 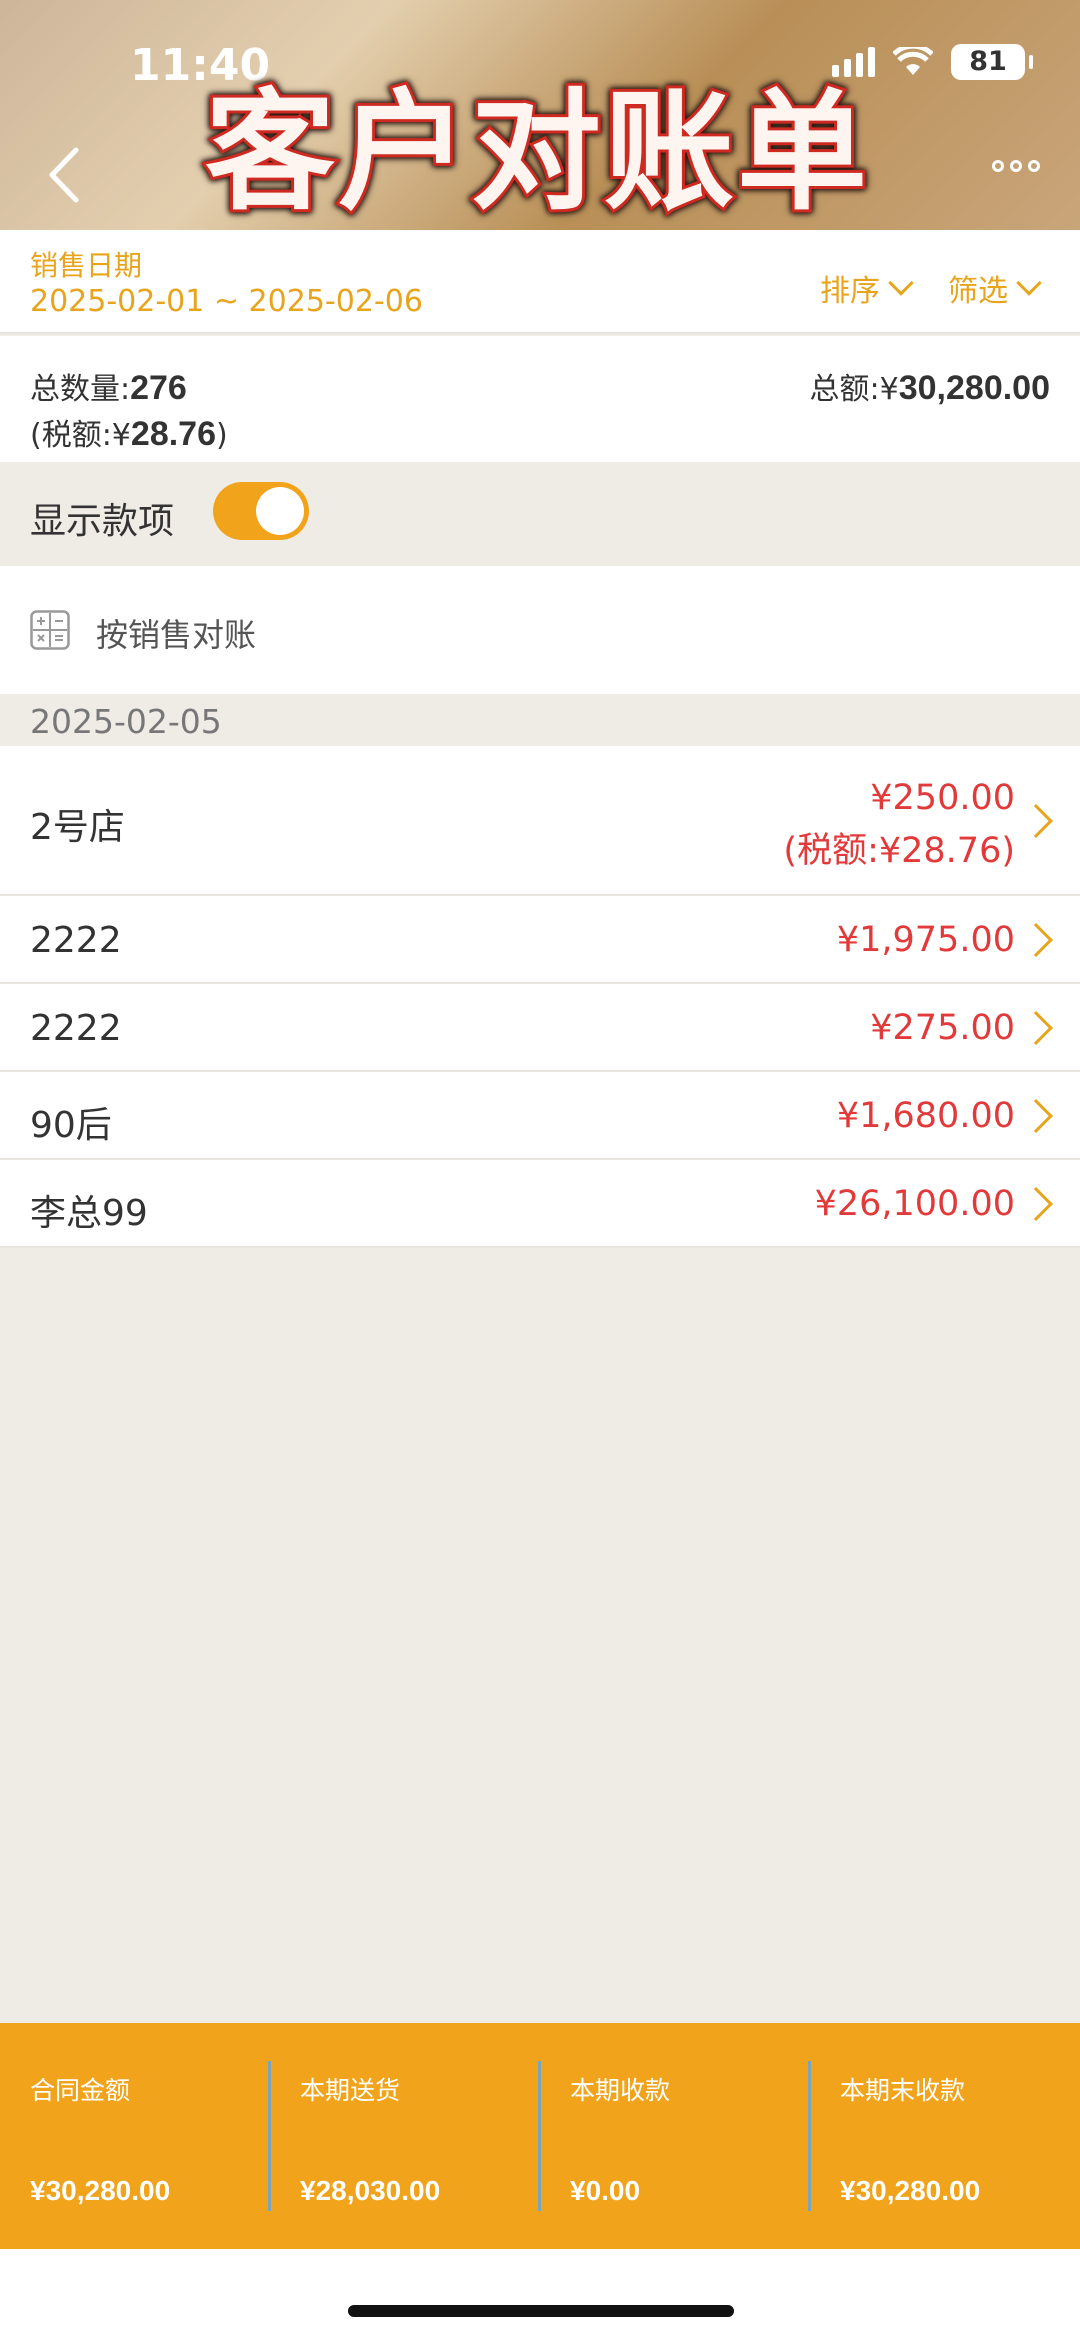 I want to click on customer-amount: ¥275.00, so click(x=942, y=1028).